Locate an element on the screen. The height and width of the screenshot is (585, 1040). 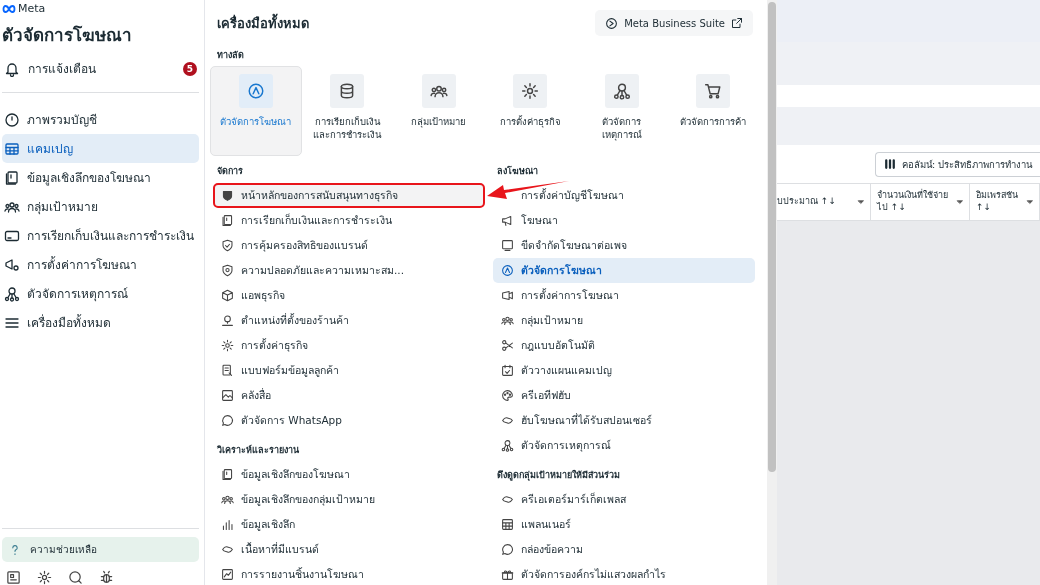
column-header: อิมเพรสชัน ↑↓ is located at coordinates (1005, 202).